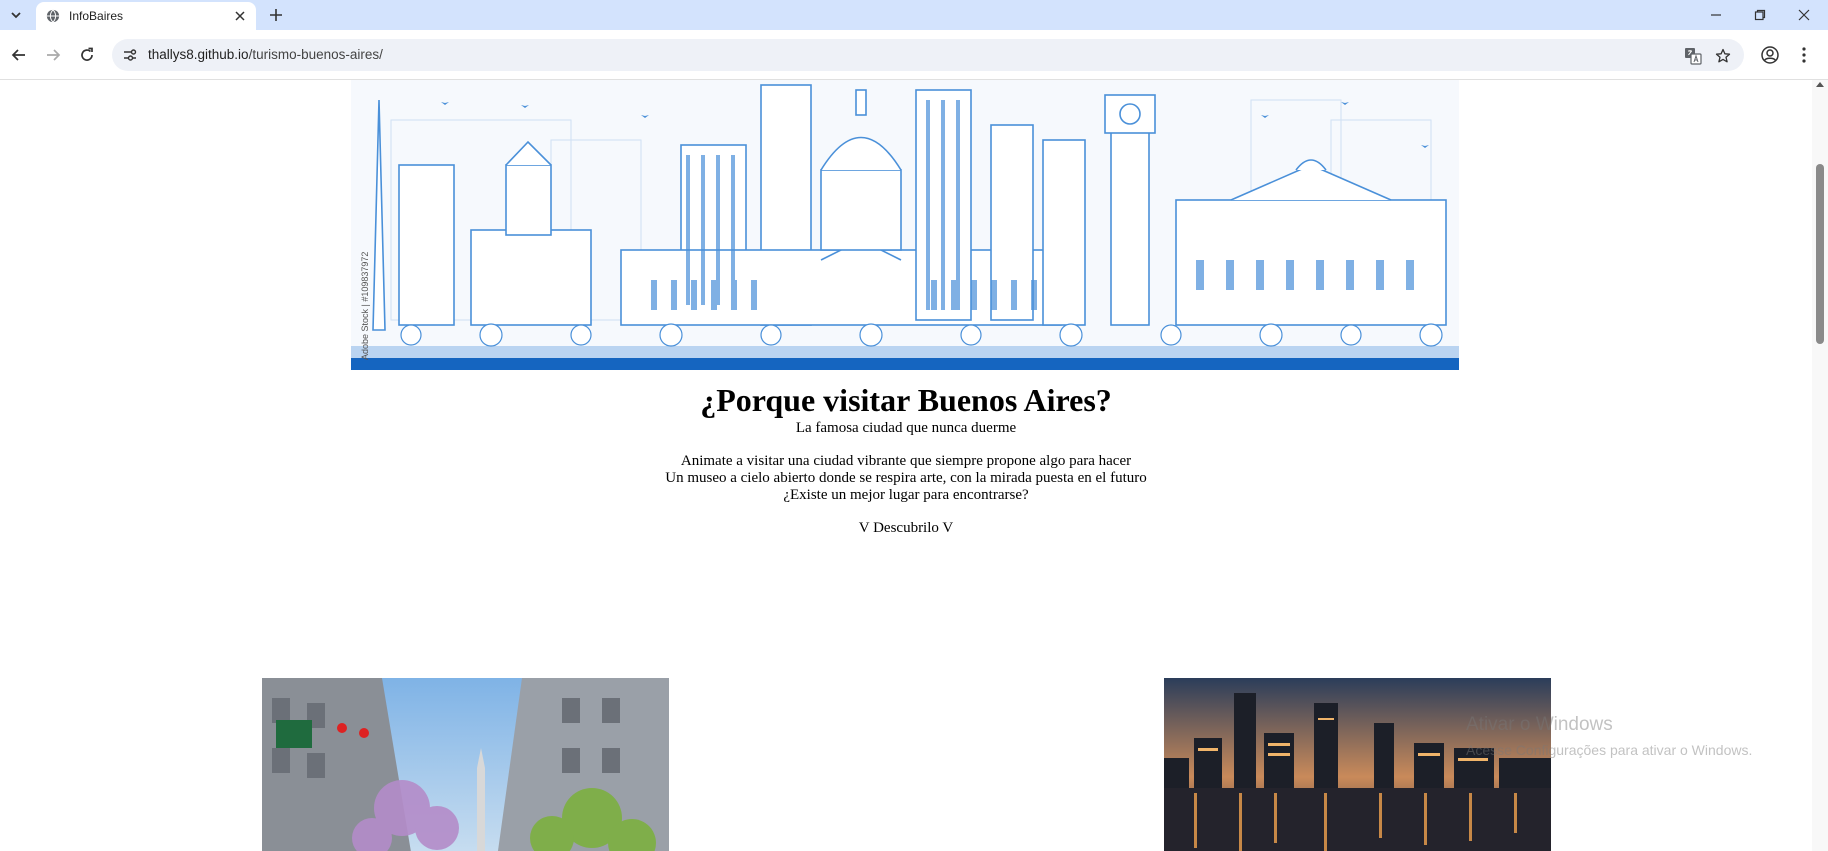  I want to click on url-path: /turismo-buenos-aires/, so click(315, 54).